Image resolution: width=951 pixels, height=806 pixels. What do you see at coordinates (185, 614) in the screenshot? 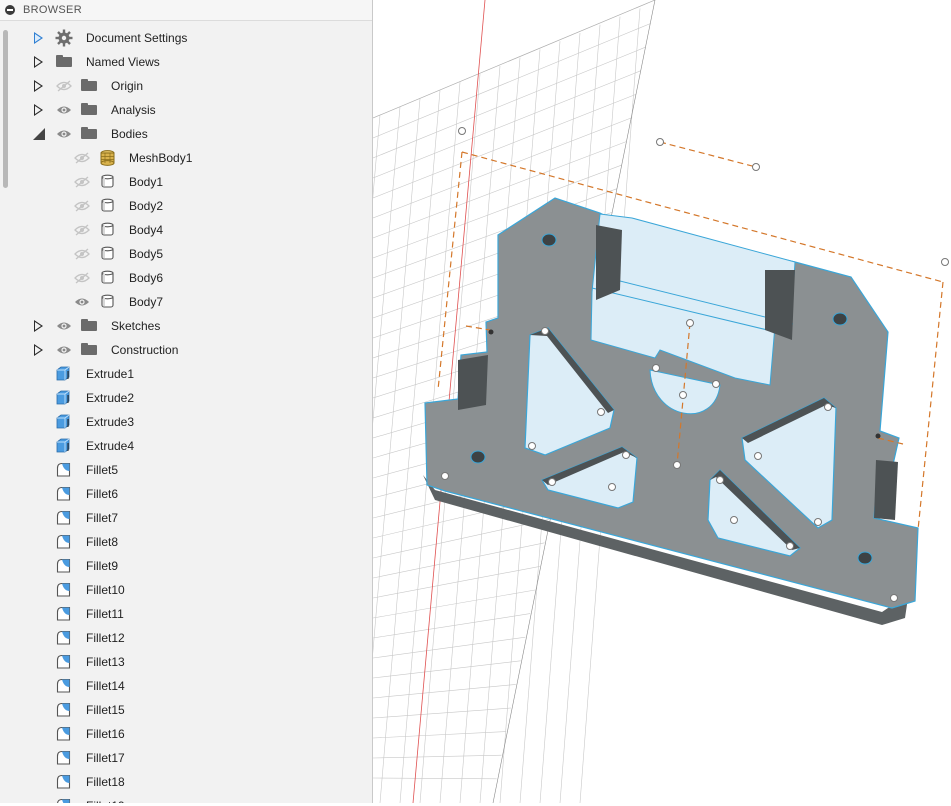
I see `browser-item-fillet11: Fillet11` at bounding box center [185, 614].